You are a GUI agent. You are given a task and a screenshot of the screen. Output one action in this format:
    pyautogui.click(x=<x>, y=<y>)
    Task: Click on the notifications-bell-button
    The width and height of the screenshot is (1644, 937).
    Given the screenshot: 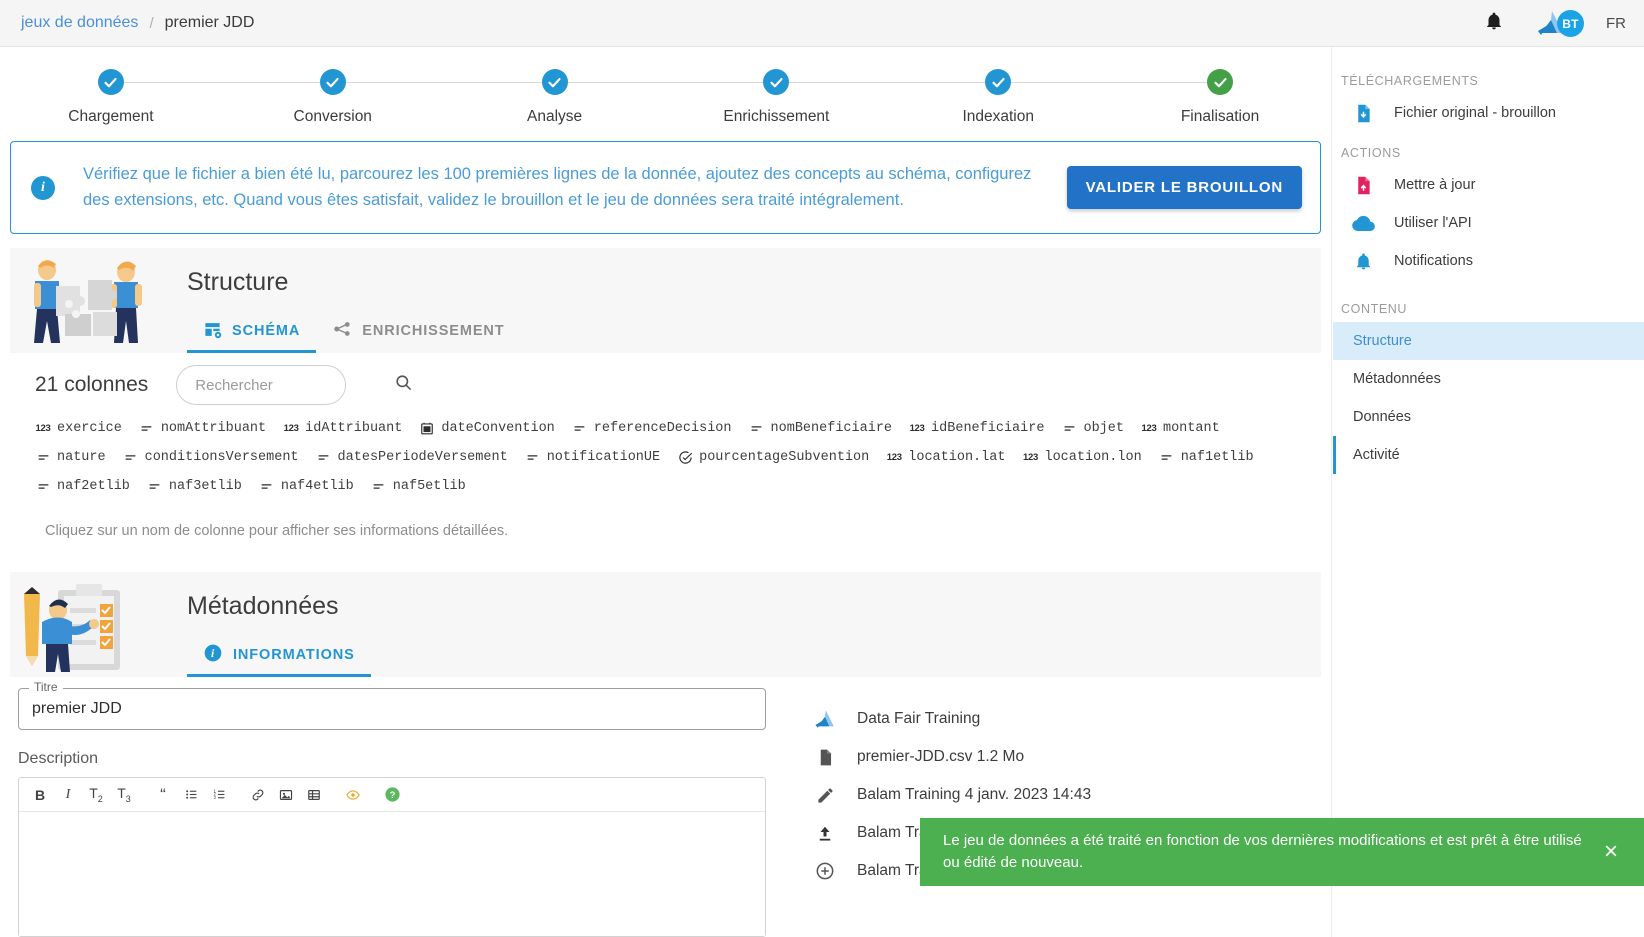 What is the action you would take?
    pyautogui.click(x=1494, y=23)
    